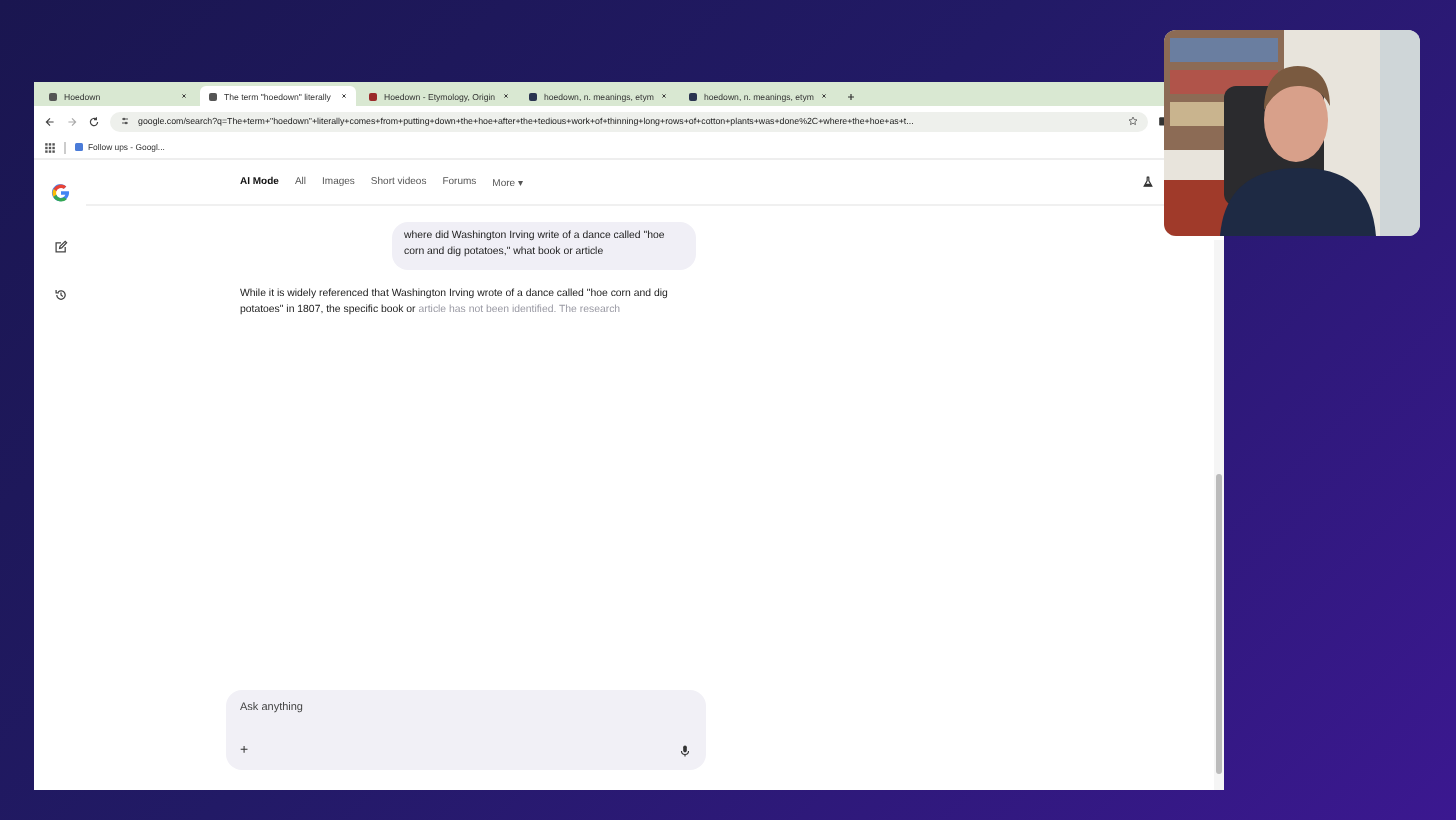 This screenshot has height=820, width=1456. What do you see at coordinates (125, 121) in the screenshot?
I see `site-info-icon` at bounding box center [125, 121].